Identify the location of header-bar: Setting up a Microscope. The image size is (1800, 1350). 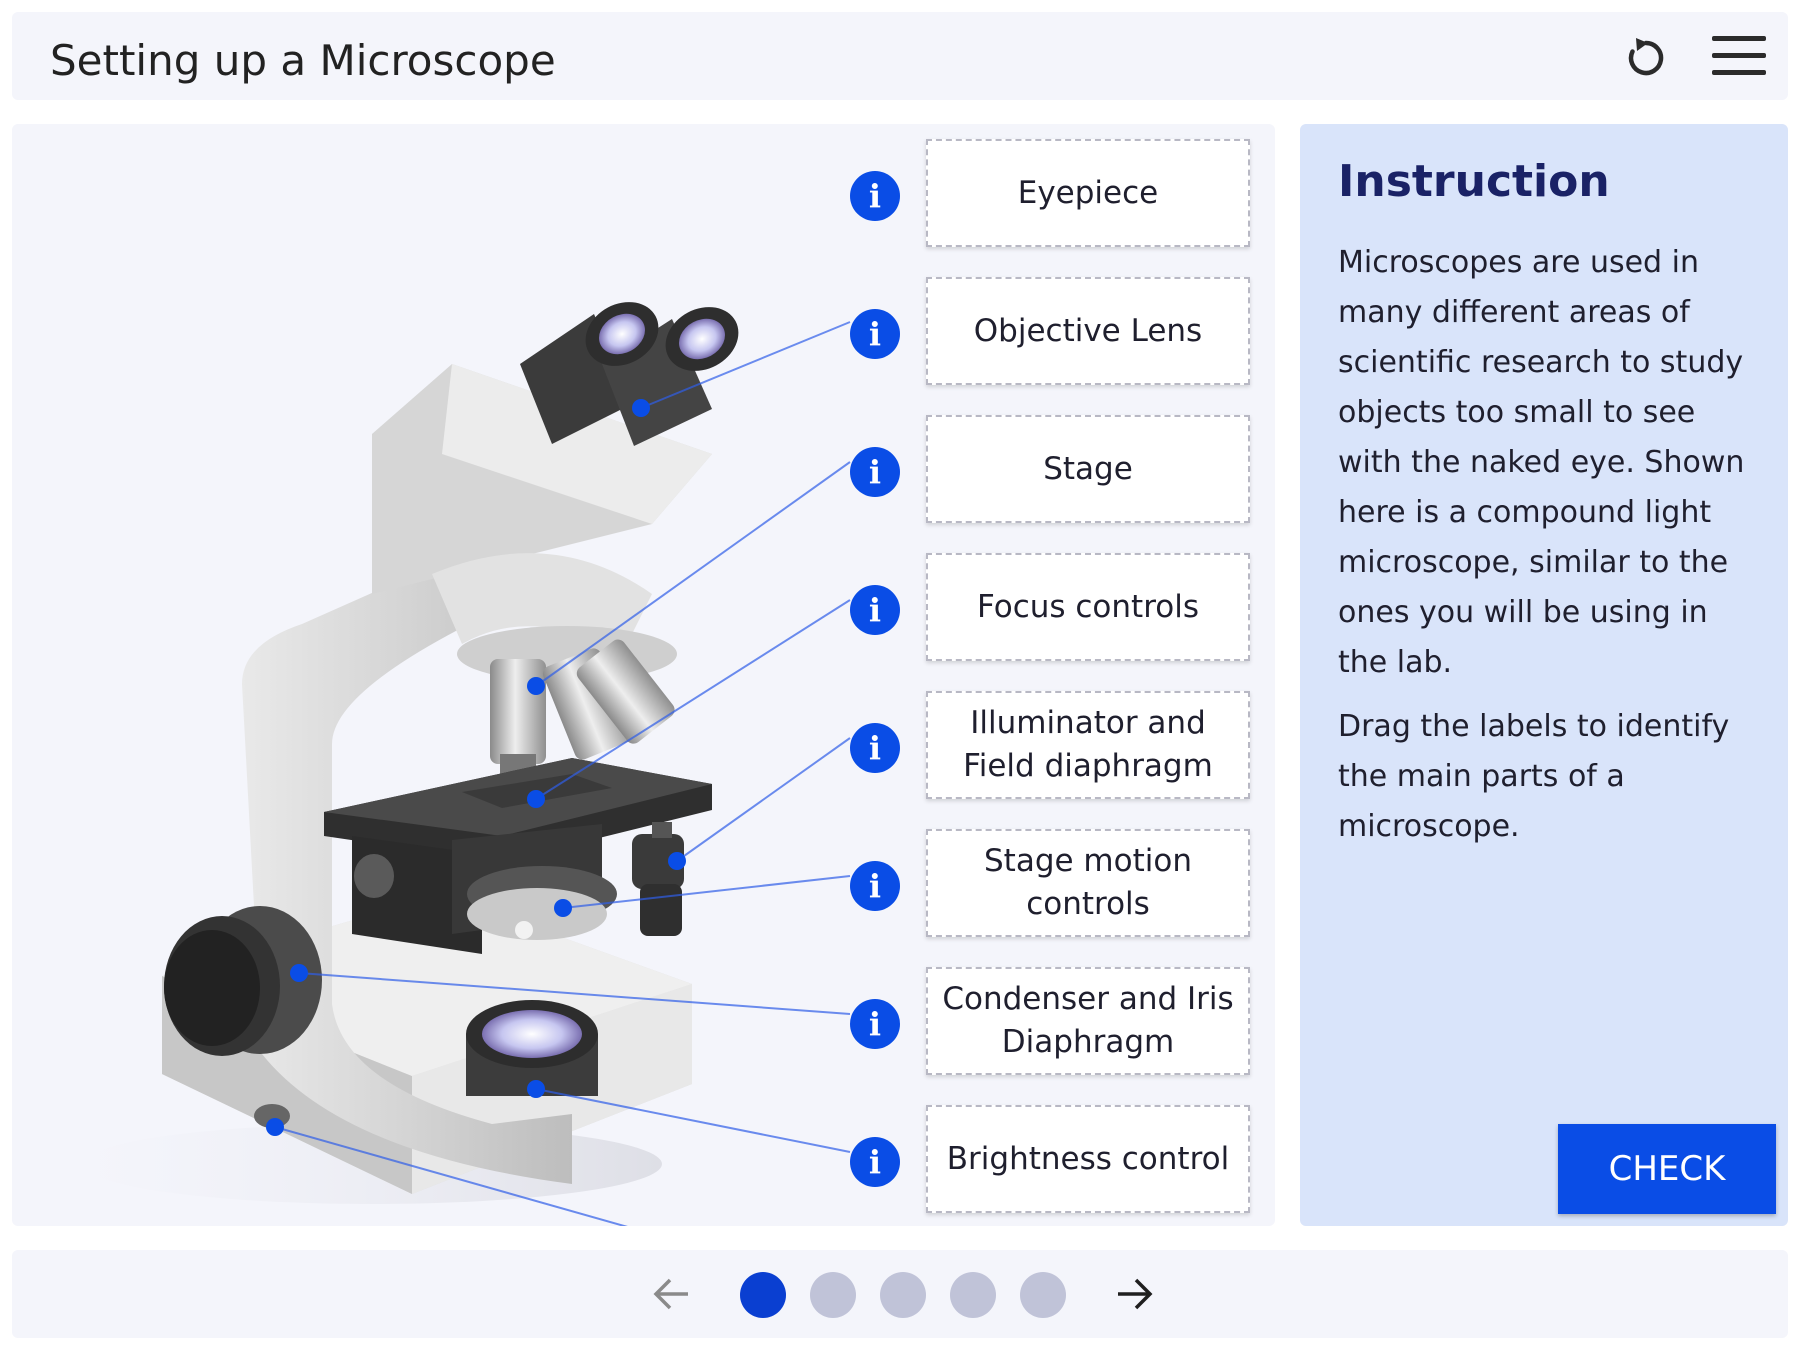
(900, 56).